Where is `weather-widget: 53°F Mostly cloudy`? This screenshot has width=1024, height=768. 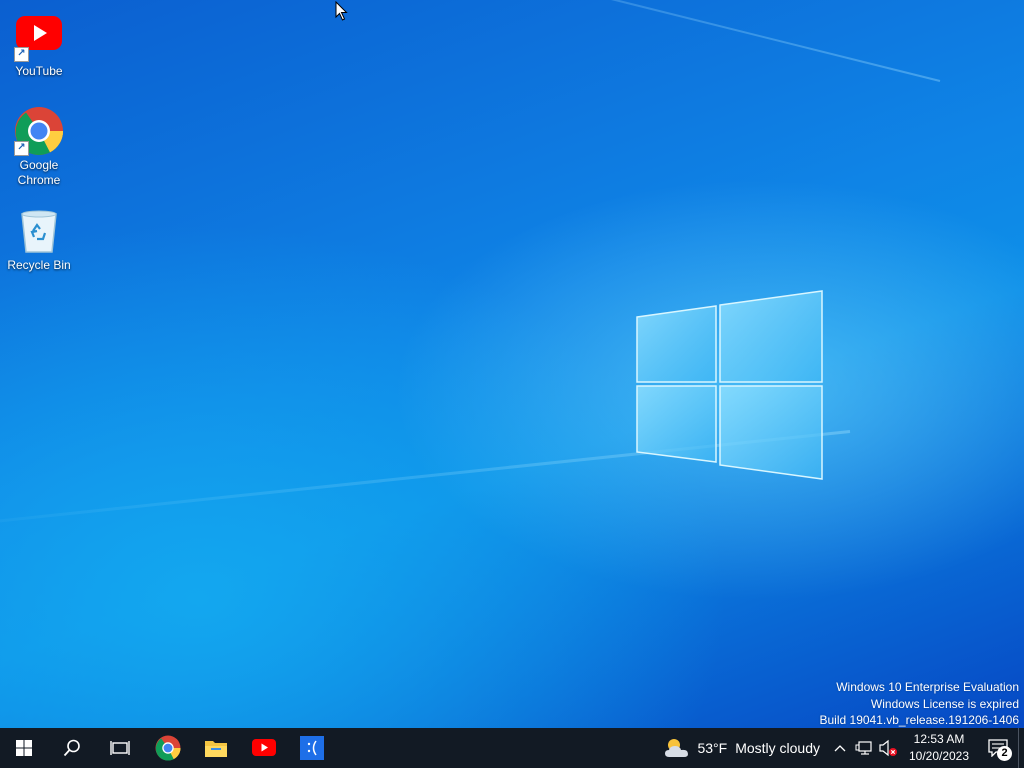
weather-widget: 53°F Mostly cloudy is located at coordinates (742, 748).